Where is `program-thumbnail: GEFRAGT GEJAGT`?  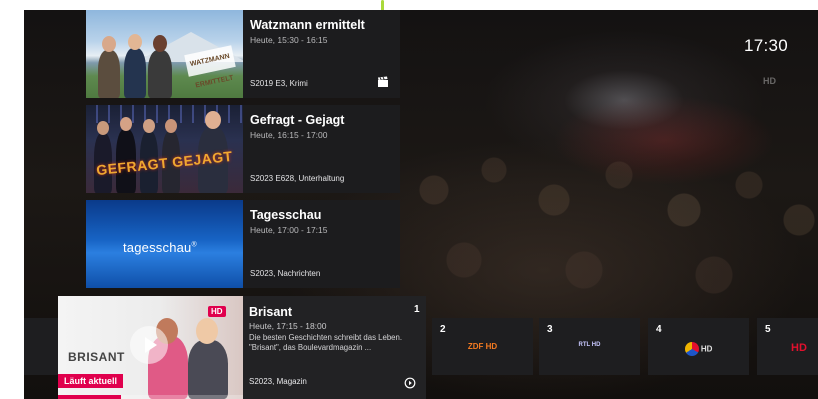
program-thumbnail: GEFRAGT GEJAGT is located at coordinates (164, 149).